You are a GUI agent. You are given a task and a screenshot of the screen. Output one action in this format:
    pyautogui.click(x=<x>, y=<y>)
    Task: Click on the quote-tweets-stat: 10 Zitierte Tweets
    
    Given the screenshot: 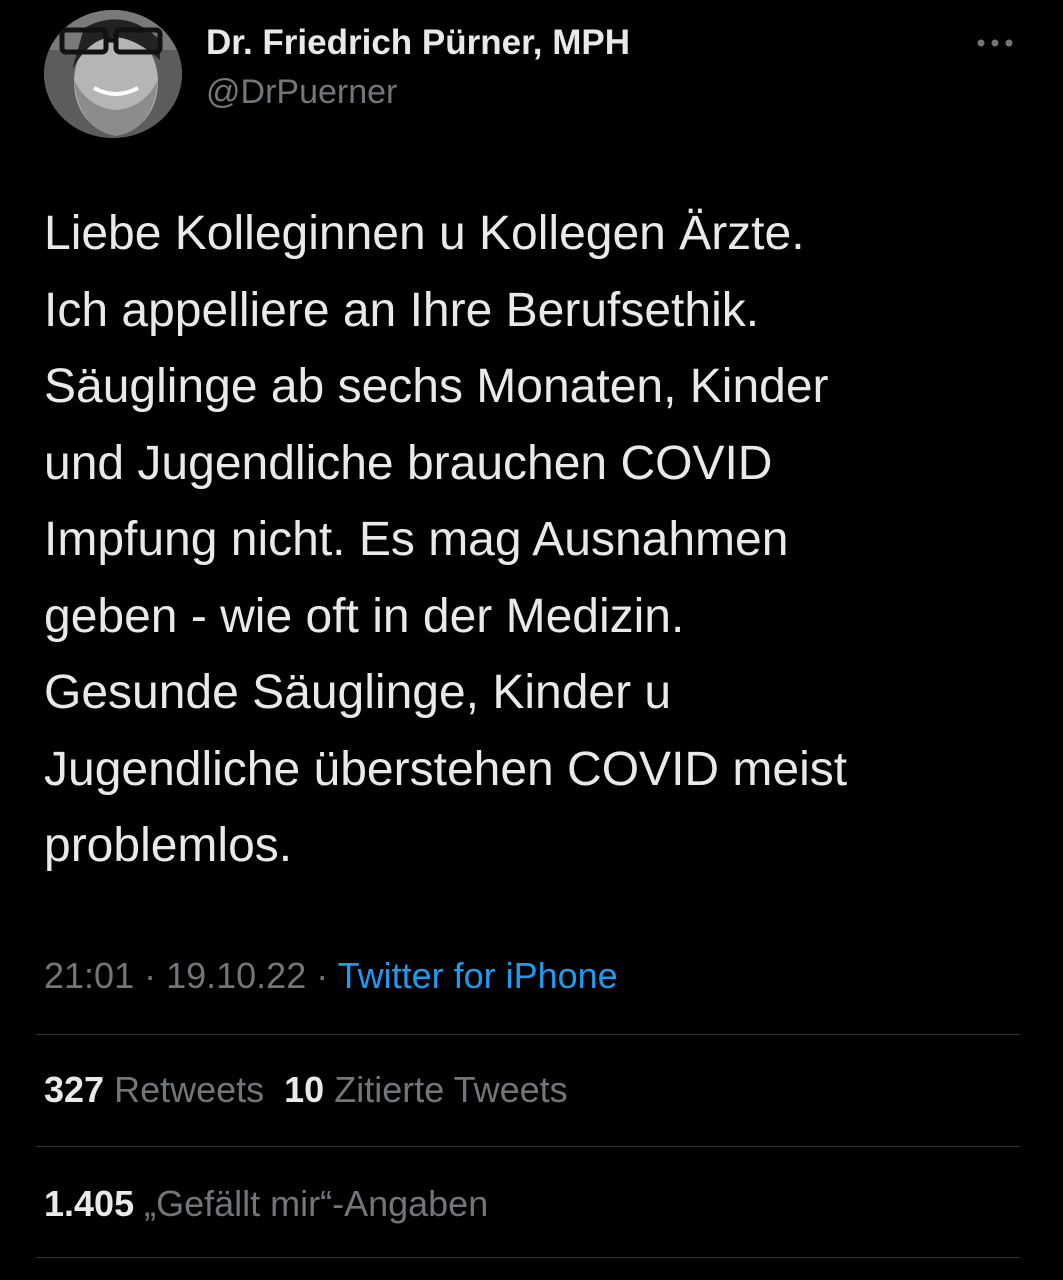 What is the action you would take?
    pyautogui.click(x=425, y=1089)
    